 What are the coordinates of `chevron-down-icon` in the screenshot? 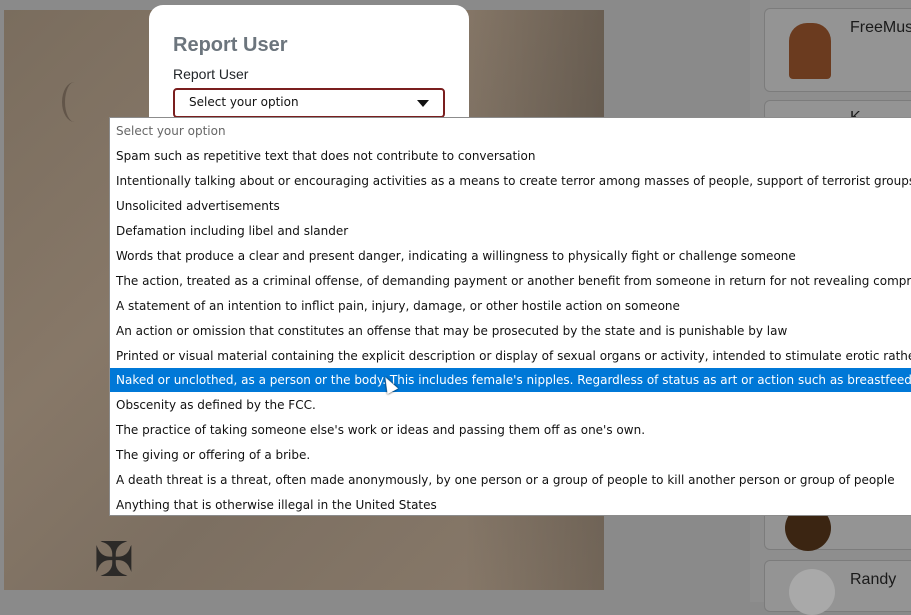 It's located at (423, 103).